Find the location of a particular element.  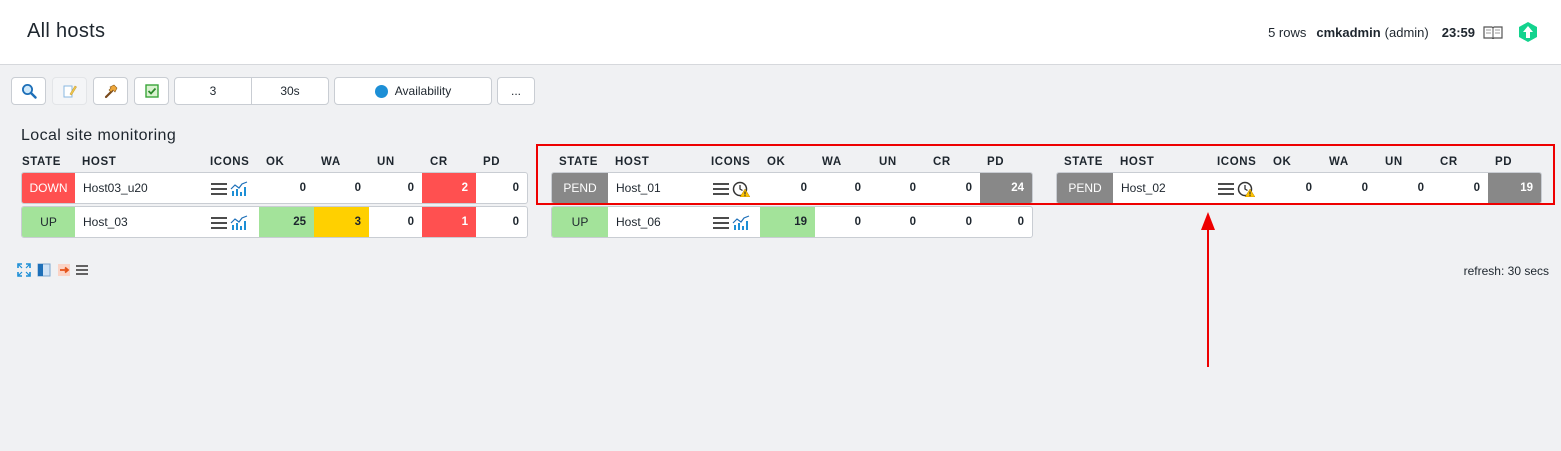

count-cr: 1 is located at coordinates (449, 222).